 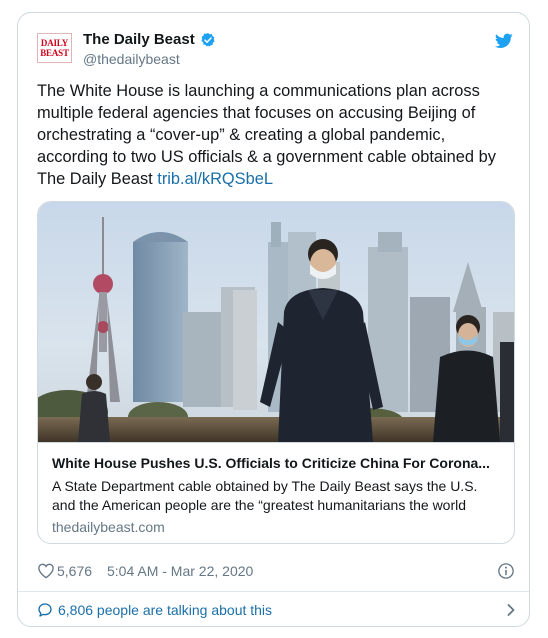 What do you see at coordinates (208, 39) in the screenshot?
I see `verified-badge-icon` at bounding box center [208, 39].